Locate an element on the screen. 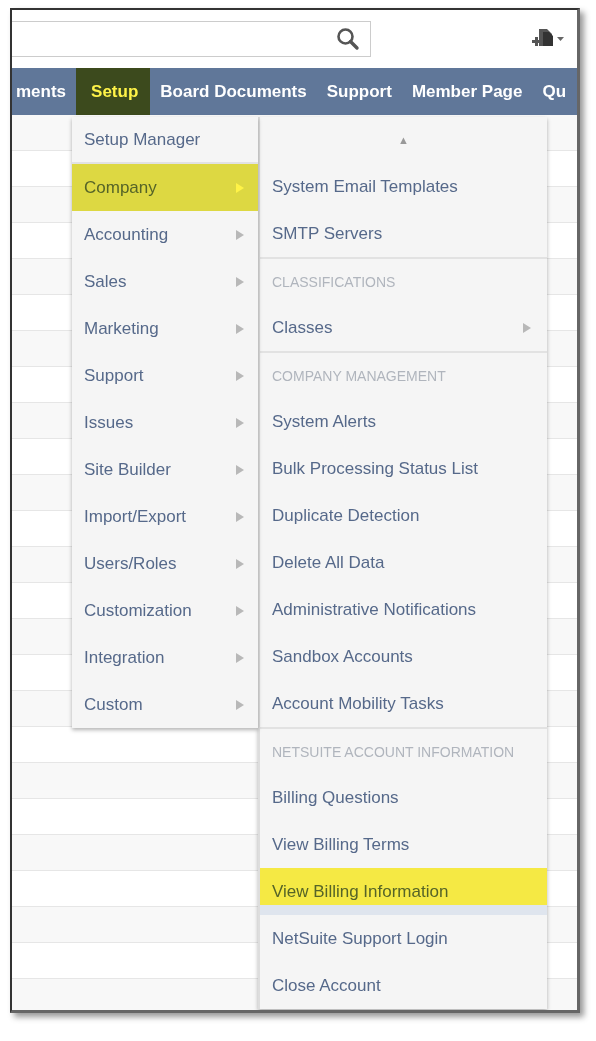 The image size is (596, 1041). menu-item: Classes is located at coordinates (403, 327).